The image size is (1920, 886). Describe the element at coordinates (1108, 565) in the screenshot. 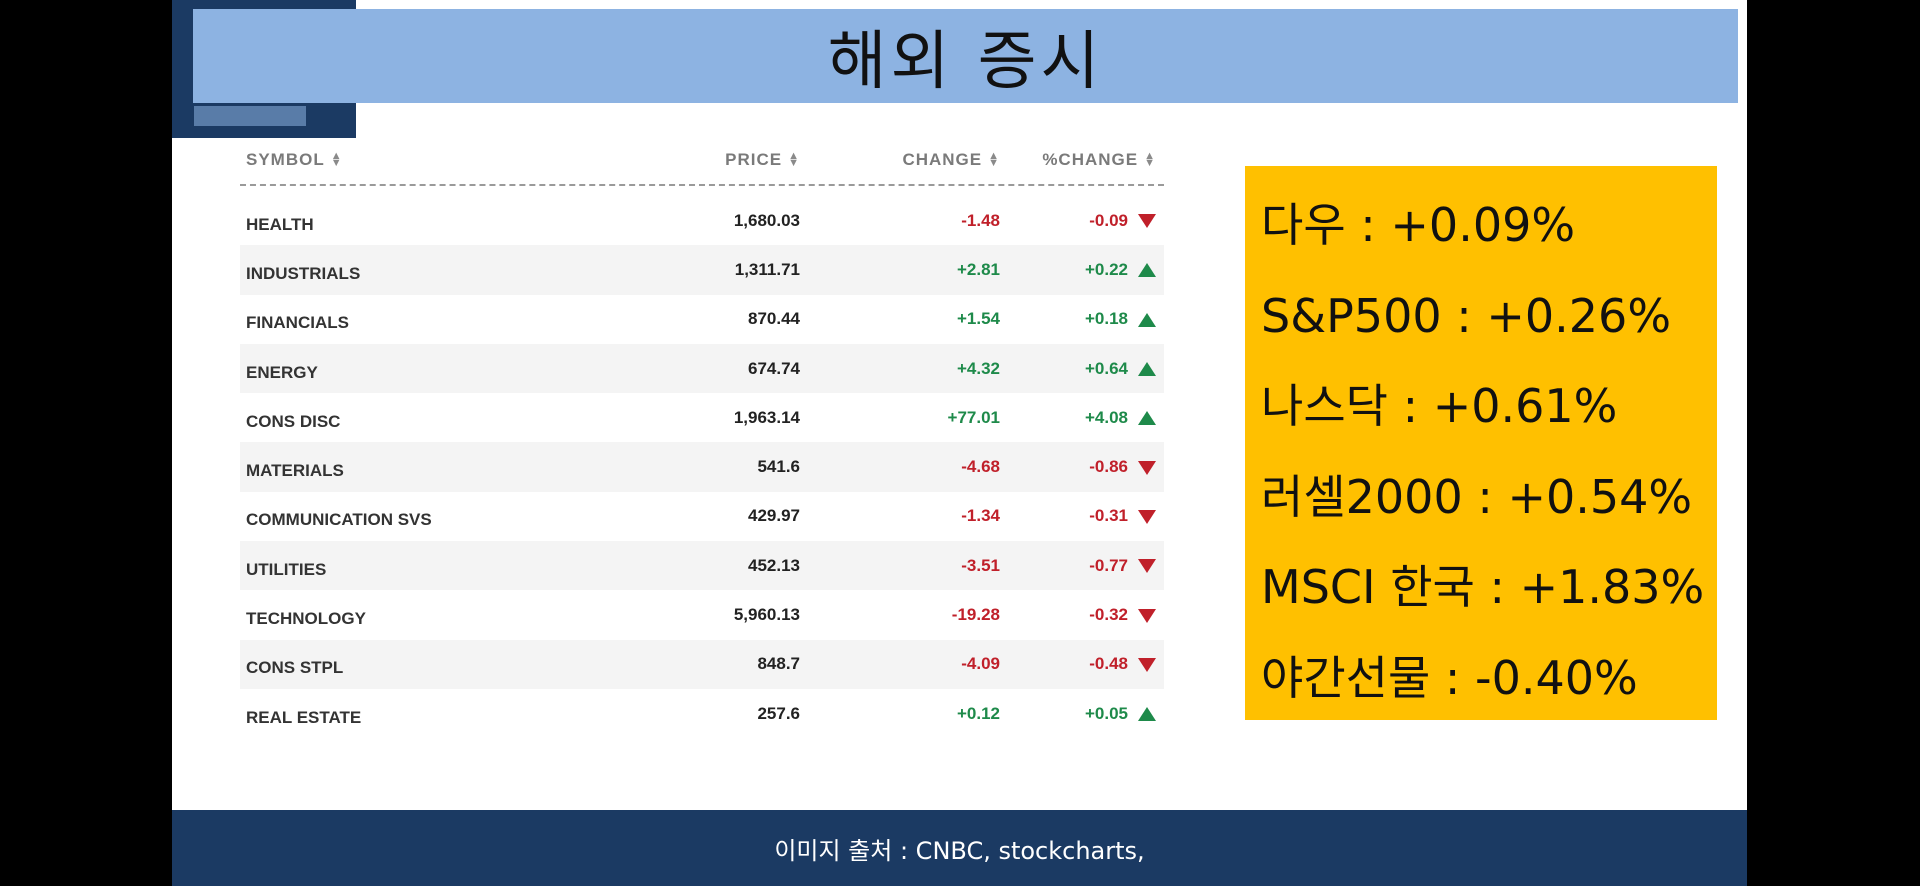

I see `pct-change-value: -0.77` at that location.